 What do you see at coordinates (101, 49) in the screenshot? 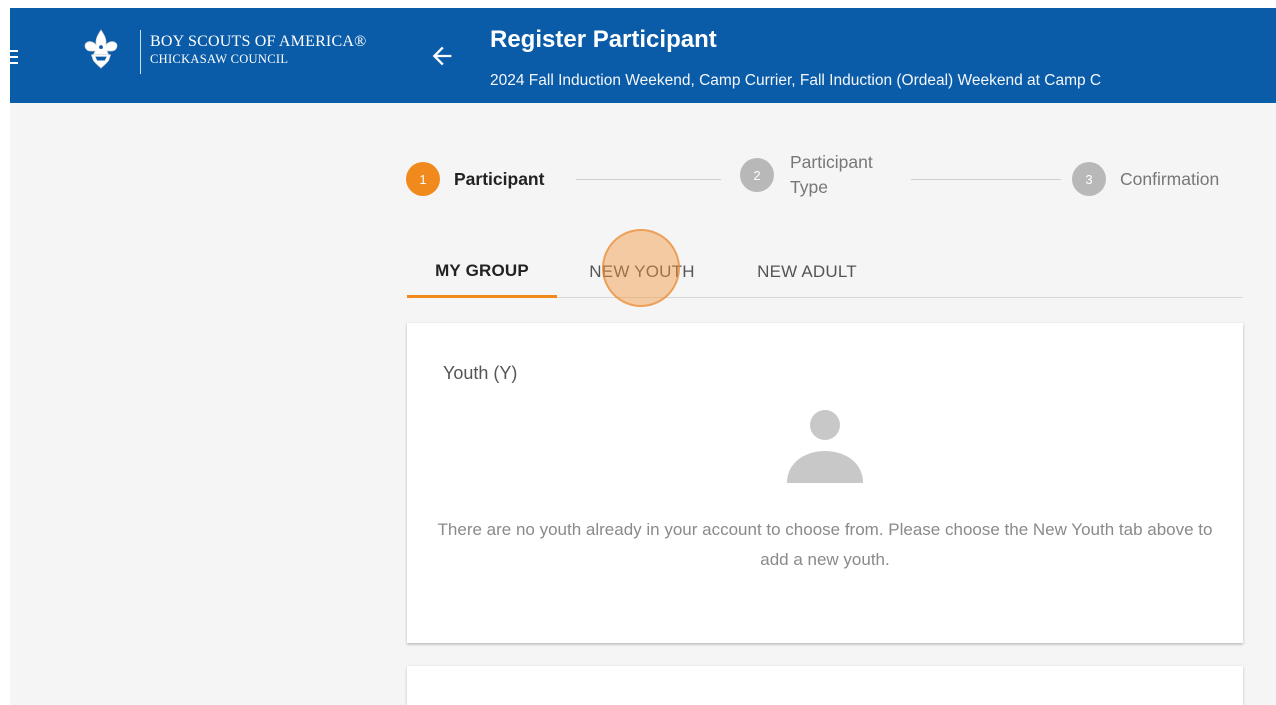
I see `fleur-de-lis-icon` at bounding box center [101, 49].